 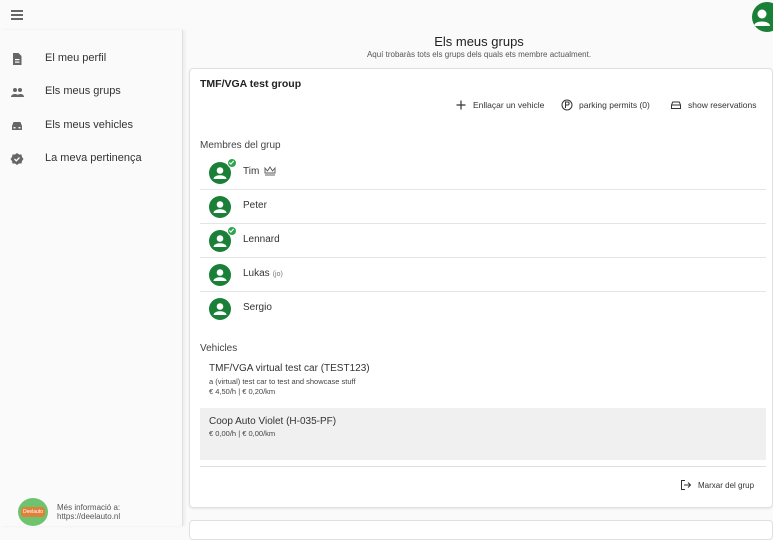 I want to click on menu-icon, so click(x=18, y=15).